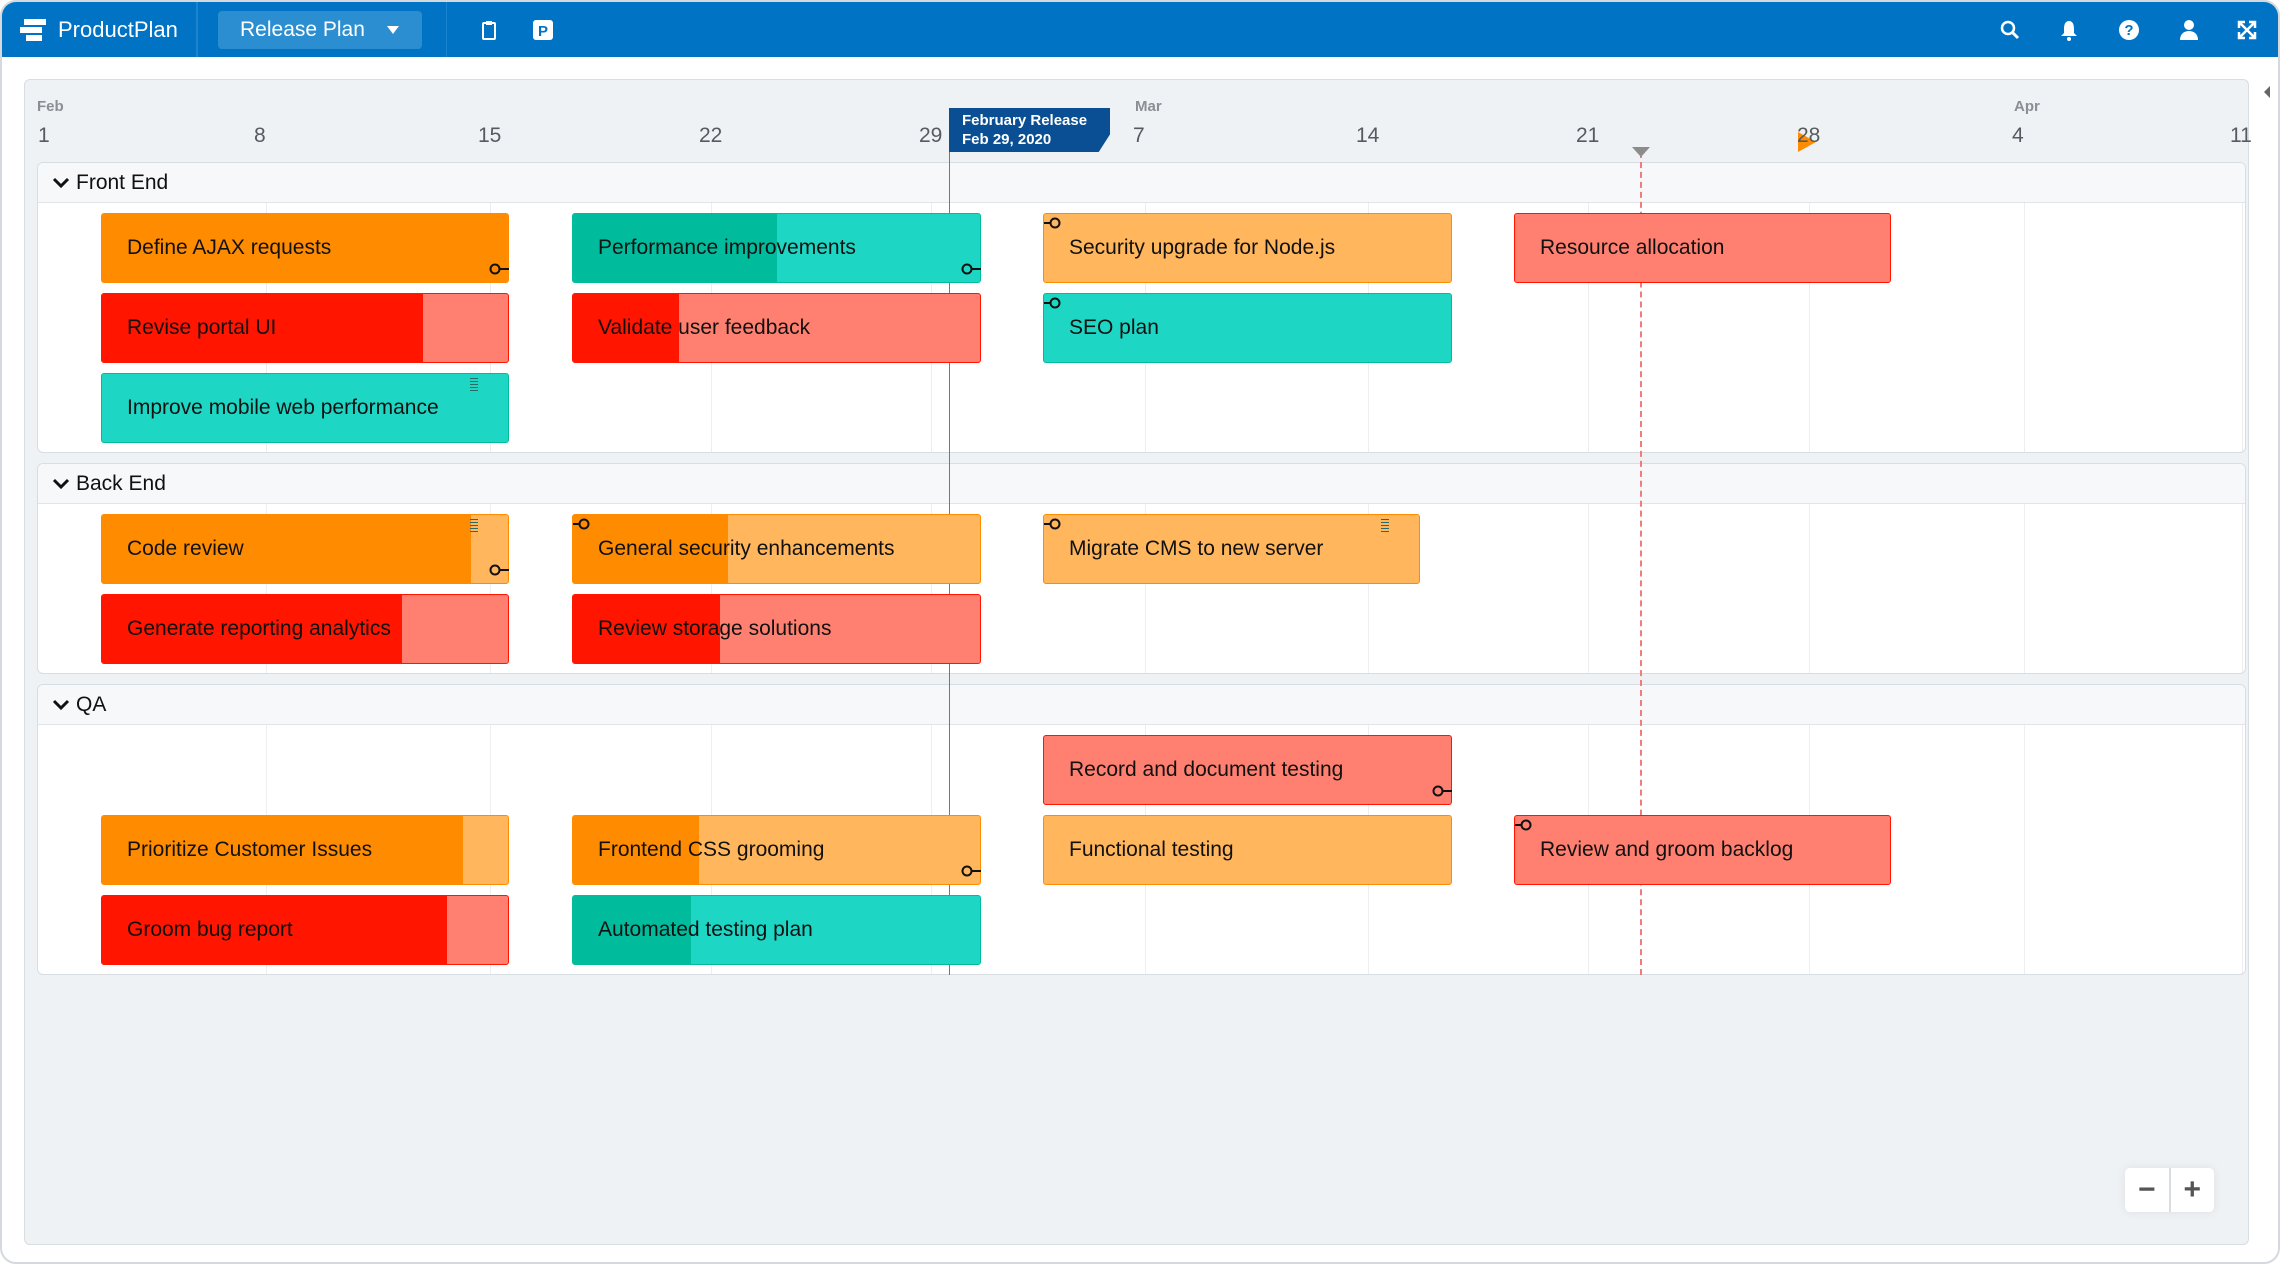  I want to click on roadmap-bar: Automated testing plan, so click(776, 930).